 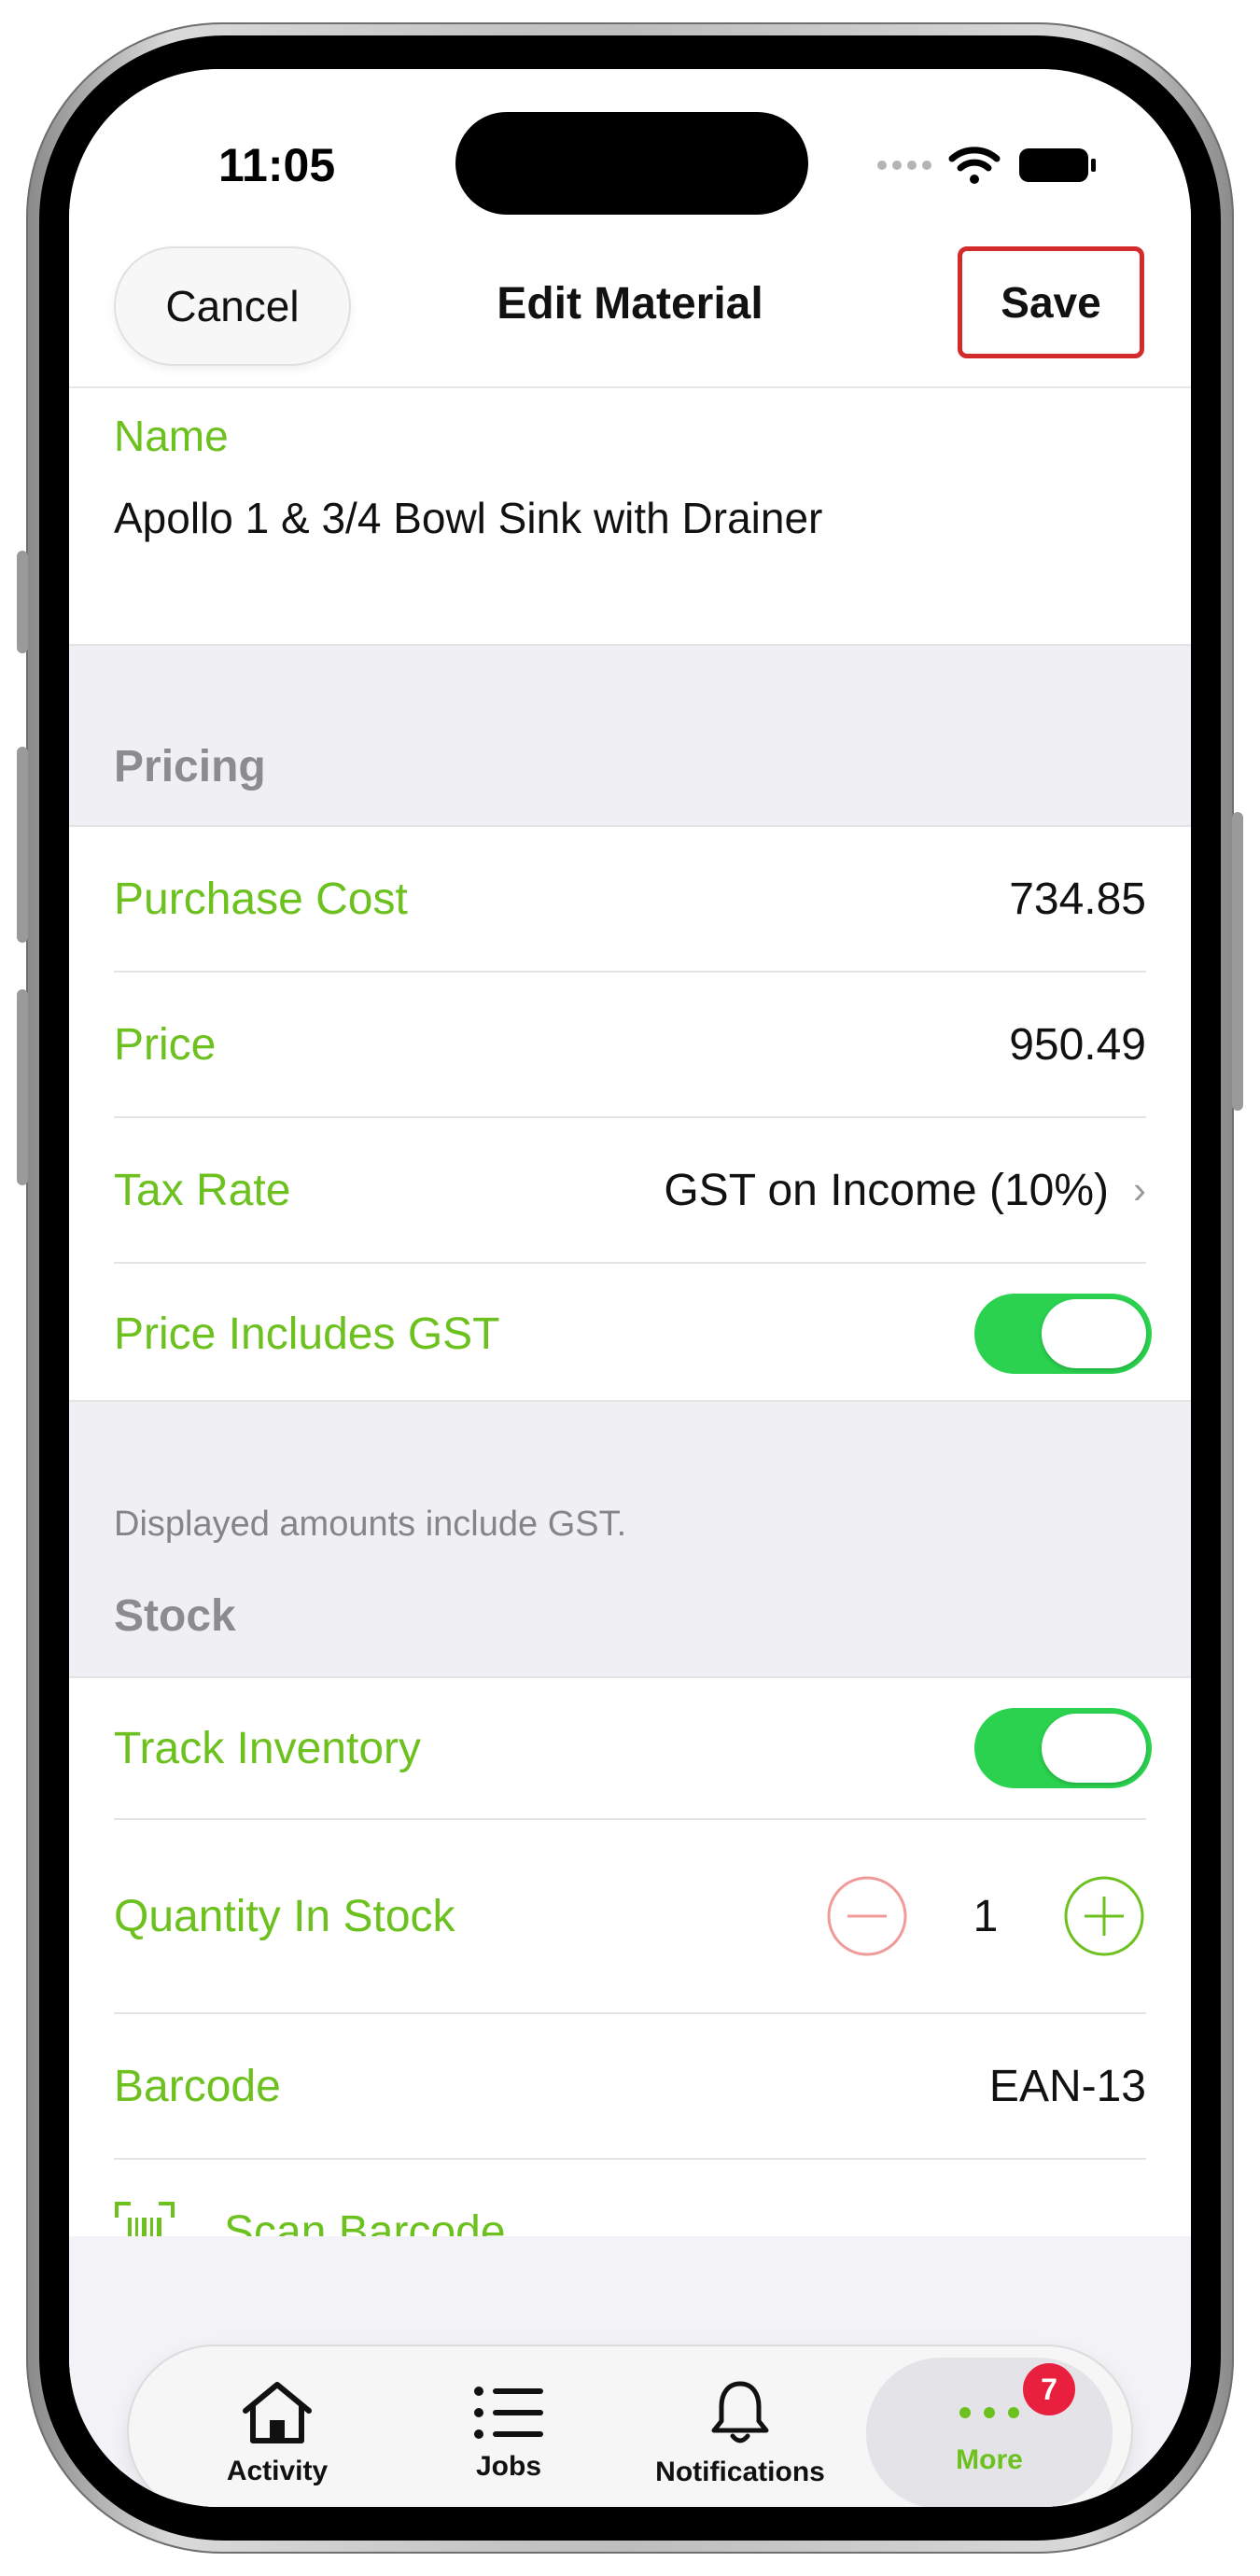 What do you see at coordinates (508, 2466) in the screenshot?
I see `tab-label: Jobs` at bounding box center [508, 2466].